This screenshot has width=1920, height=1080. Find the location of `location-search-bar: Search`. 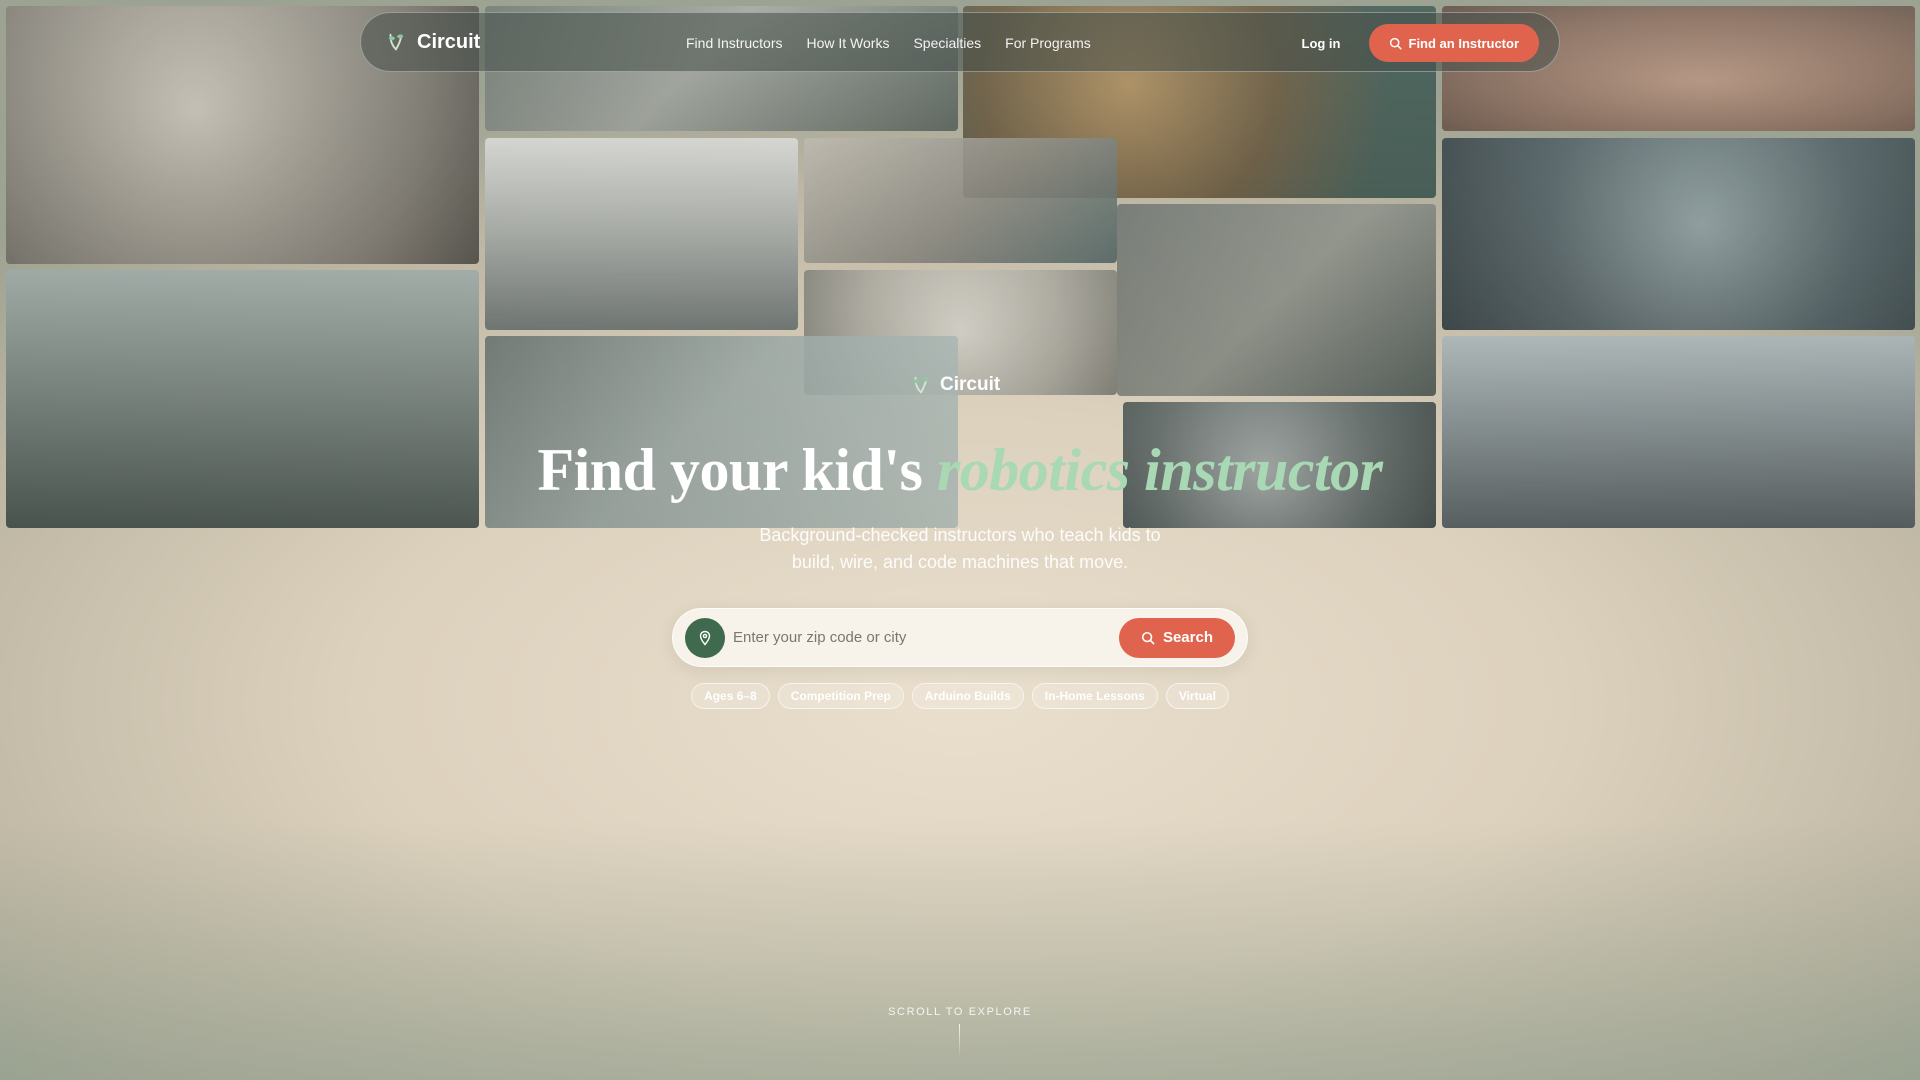

location-search-bar: Search is located at coordinates (960, 637).